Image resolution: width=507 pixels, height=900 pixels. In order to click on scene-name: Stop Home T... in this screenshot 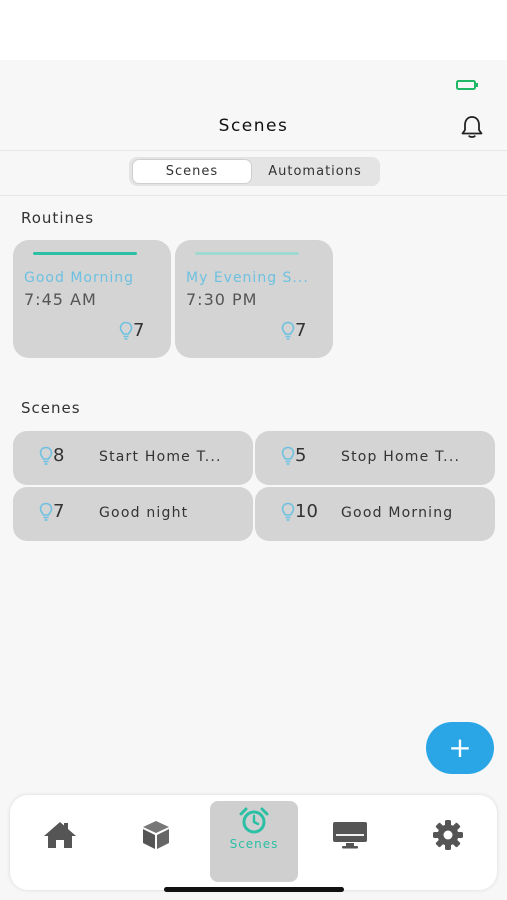, I will do `click(401, 457)`.